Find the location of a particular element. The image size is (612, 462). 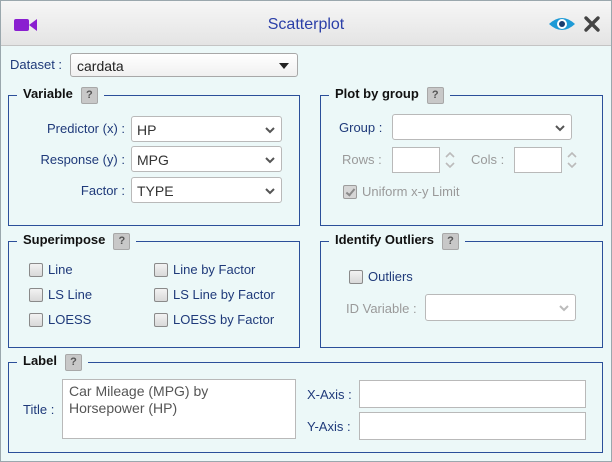

dataset-select: cardata is located at coordinates (184, 65).